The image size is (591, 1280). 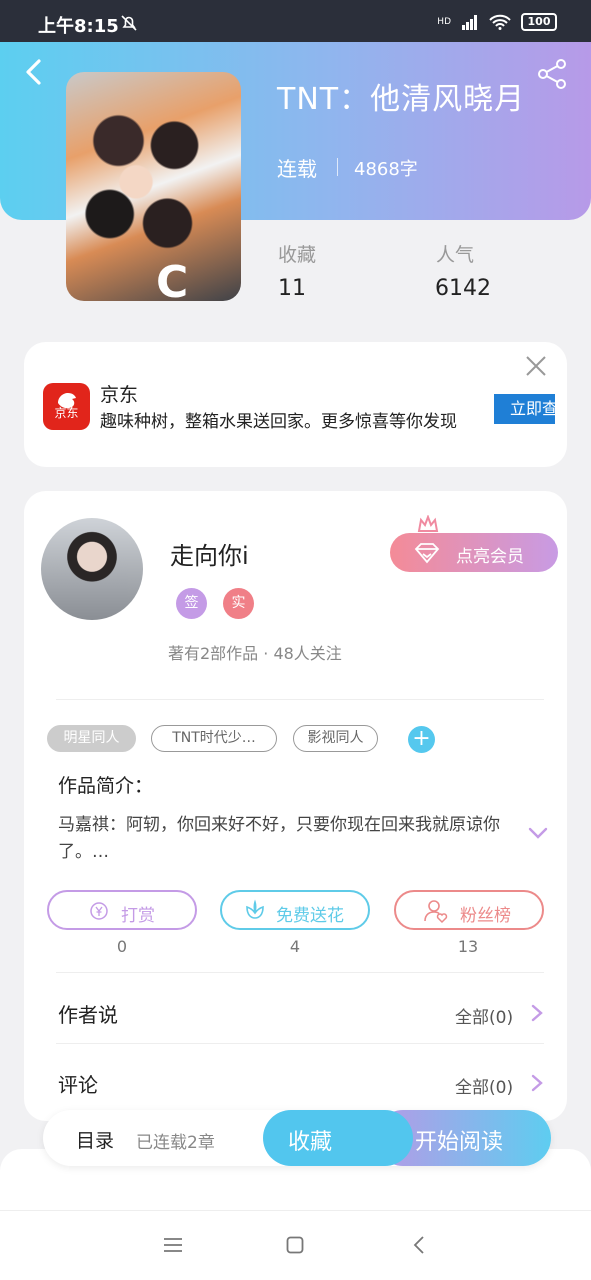 What do you see at coordinates (310, 1142) in the screenshot?
I see `favorite-label: 收藏` at bounding box center [310, 1142].